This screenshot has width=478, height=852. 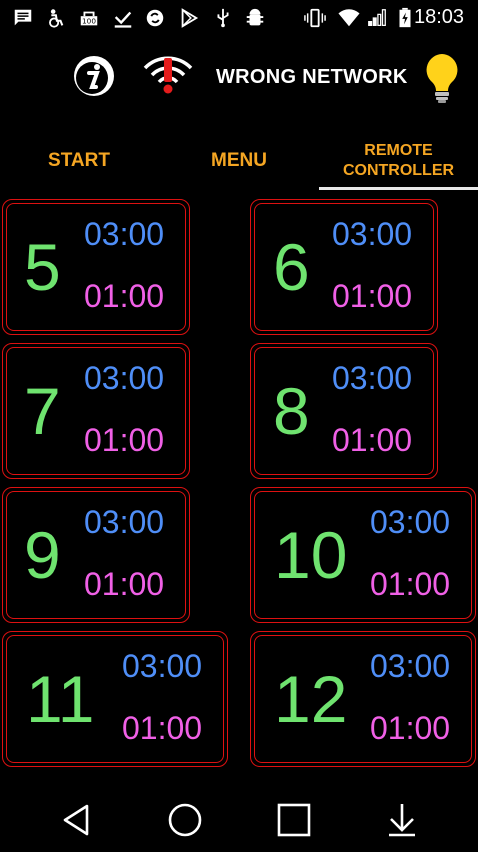 I want to click on home-icon, so click(x=185, y=820).